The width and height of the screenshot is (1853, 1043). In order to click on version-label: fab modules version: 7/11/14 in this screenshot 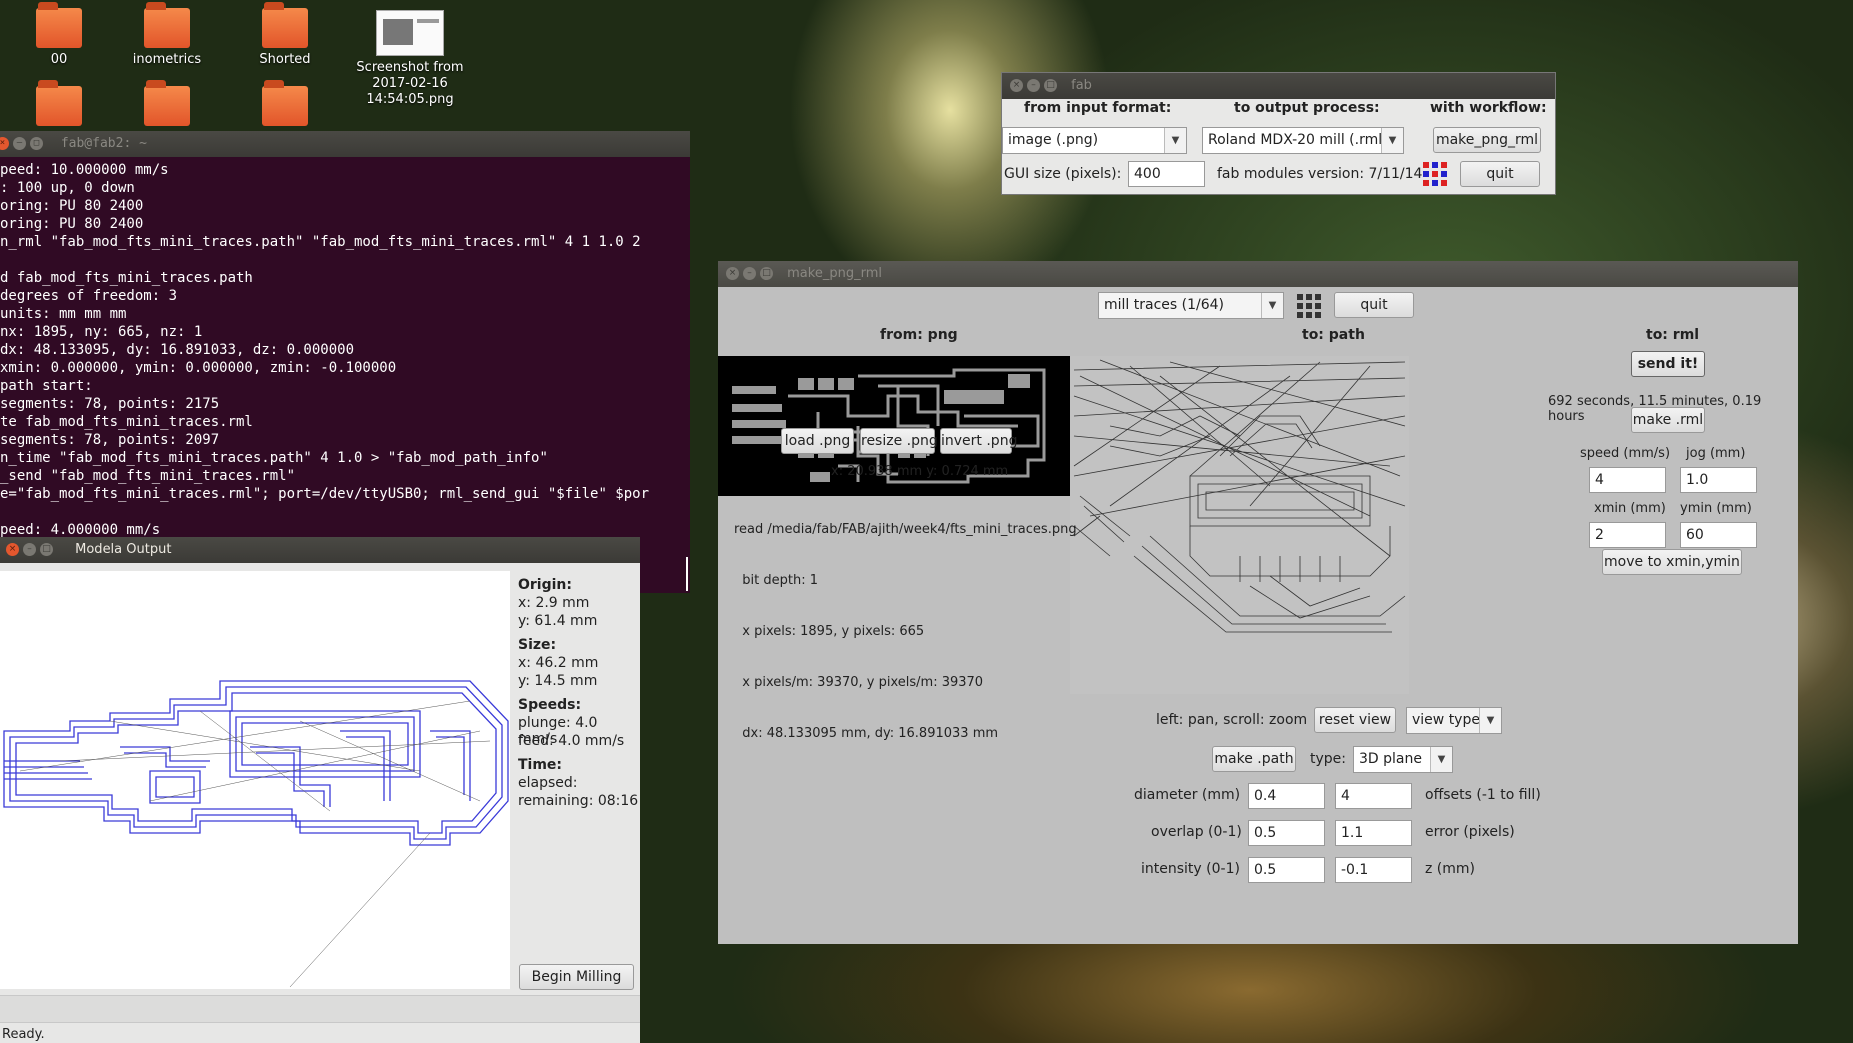, I will do `click(1320, 174)`.